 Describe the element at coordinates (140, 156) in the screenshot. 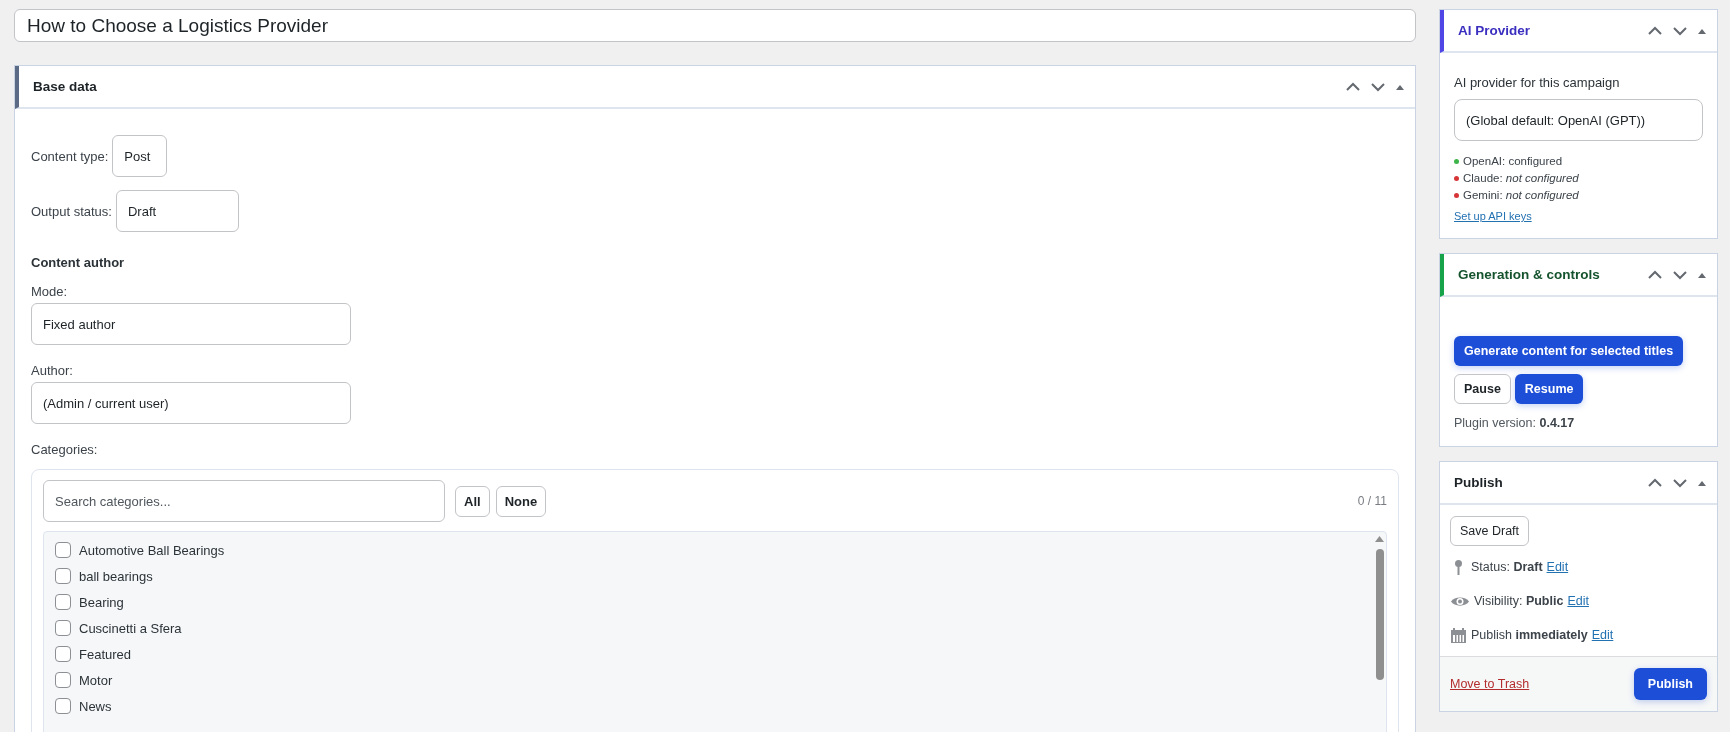

I see `content-type-select: Post` at that location.